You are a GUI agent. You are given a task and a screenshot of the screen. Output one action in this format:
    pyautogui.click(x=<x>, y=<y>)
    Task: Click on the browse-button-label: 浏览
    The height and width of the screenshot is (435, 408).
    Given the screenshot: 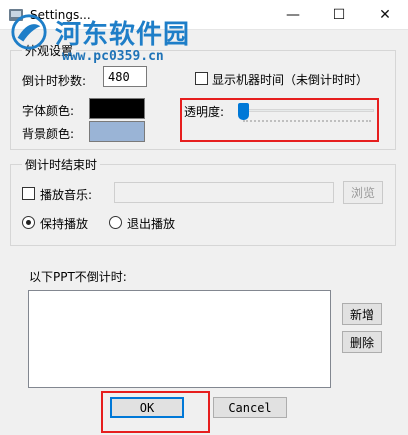 What is the action you would take?
    pyautogui.click(x=362, y=193)
    